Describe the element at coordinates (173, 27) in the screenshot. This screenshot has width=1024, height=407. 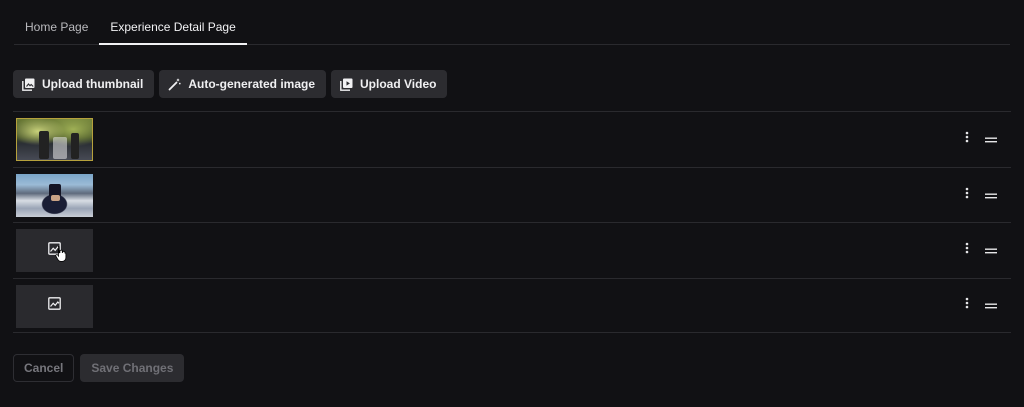
I see `tab-experience-detail-page: Experience Detail Page` at that location.